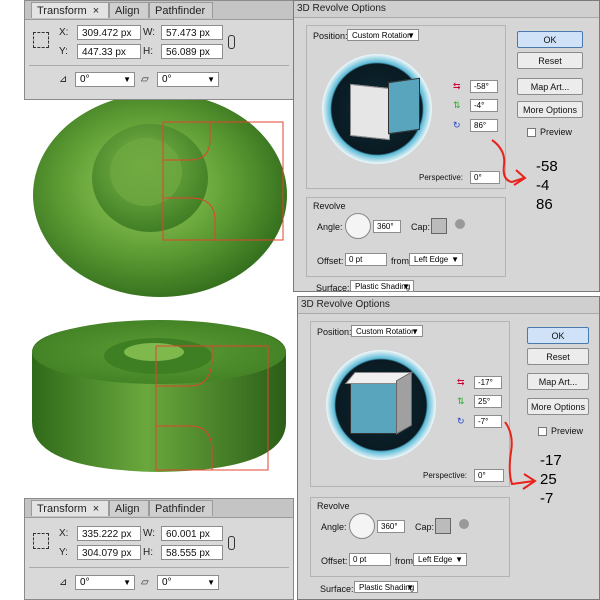 The height and width of the screenshot is (600, 600). I want to click on note-value: 25, so click(548, 479).